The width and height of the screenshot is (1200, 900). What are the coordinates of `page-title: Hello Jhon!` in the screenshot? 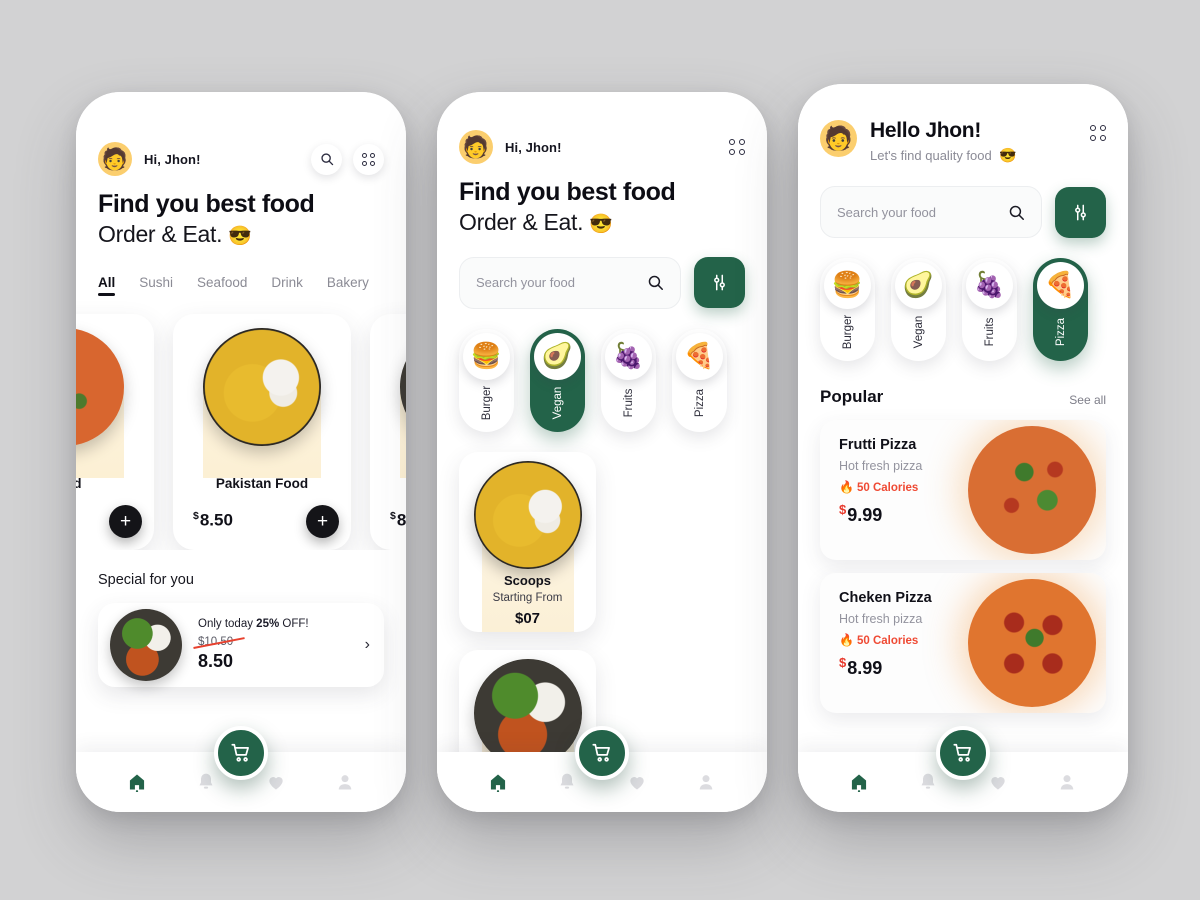 It's located at (926, 130).